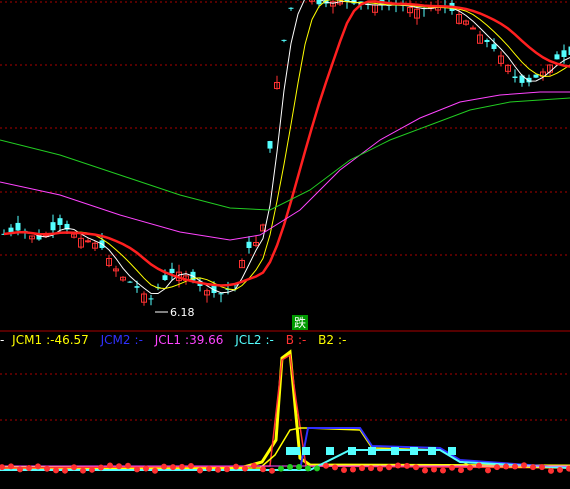  I want to click on annotations: 6.18 跌, so click(231, 318).